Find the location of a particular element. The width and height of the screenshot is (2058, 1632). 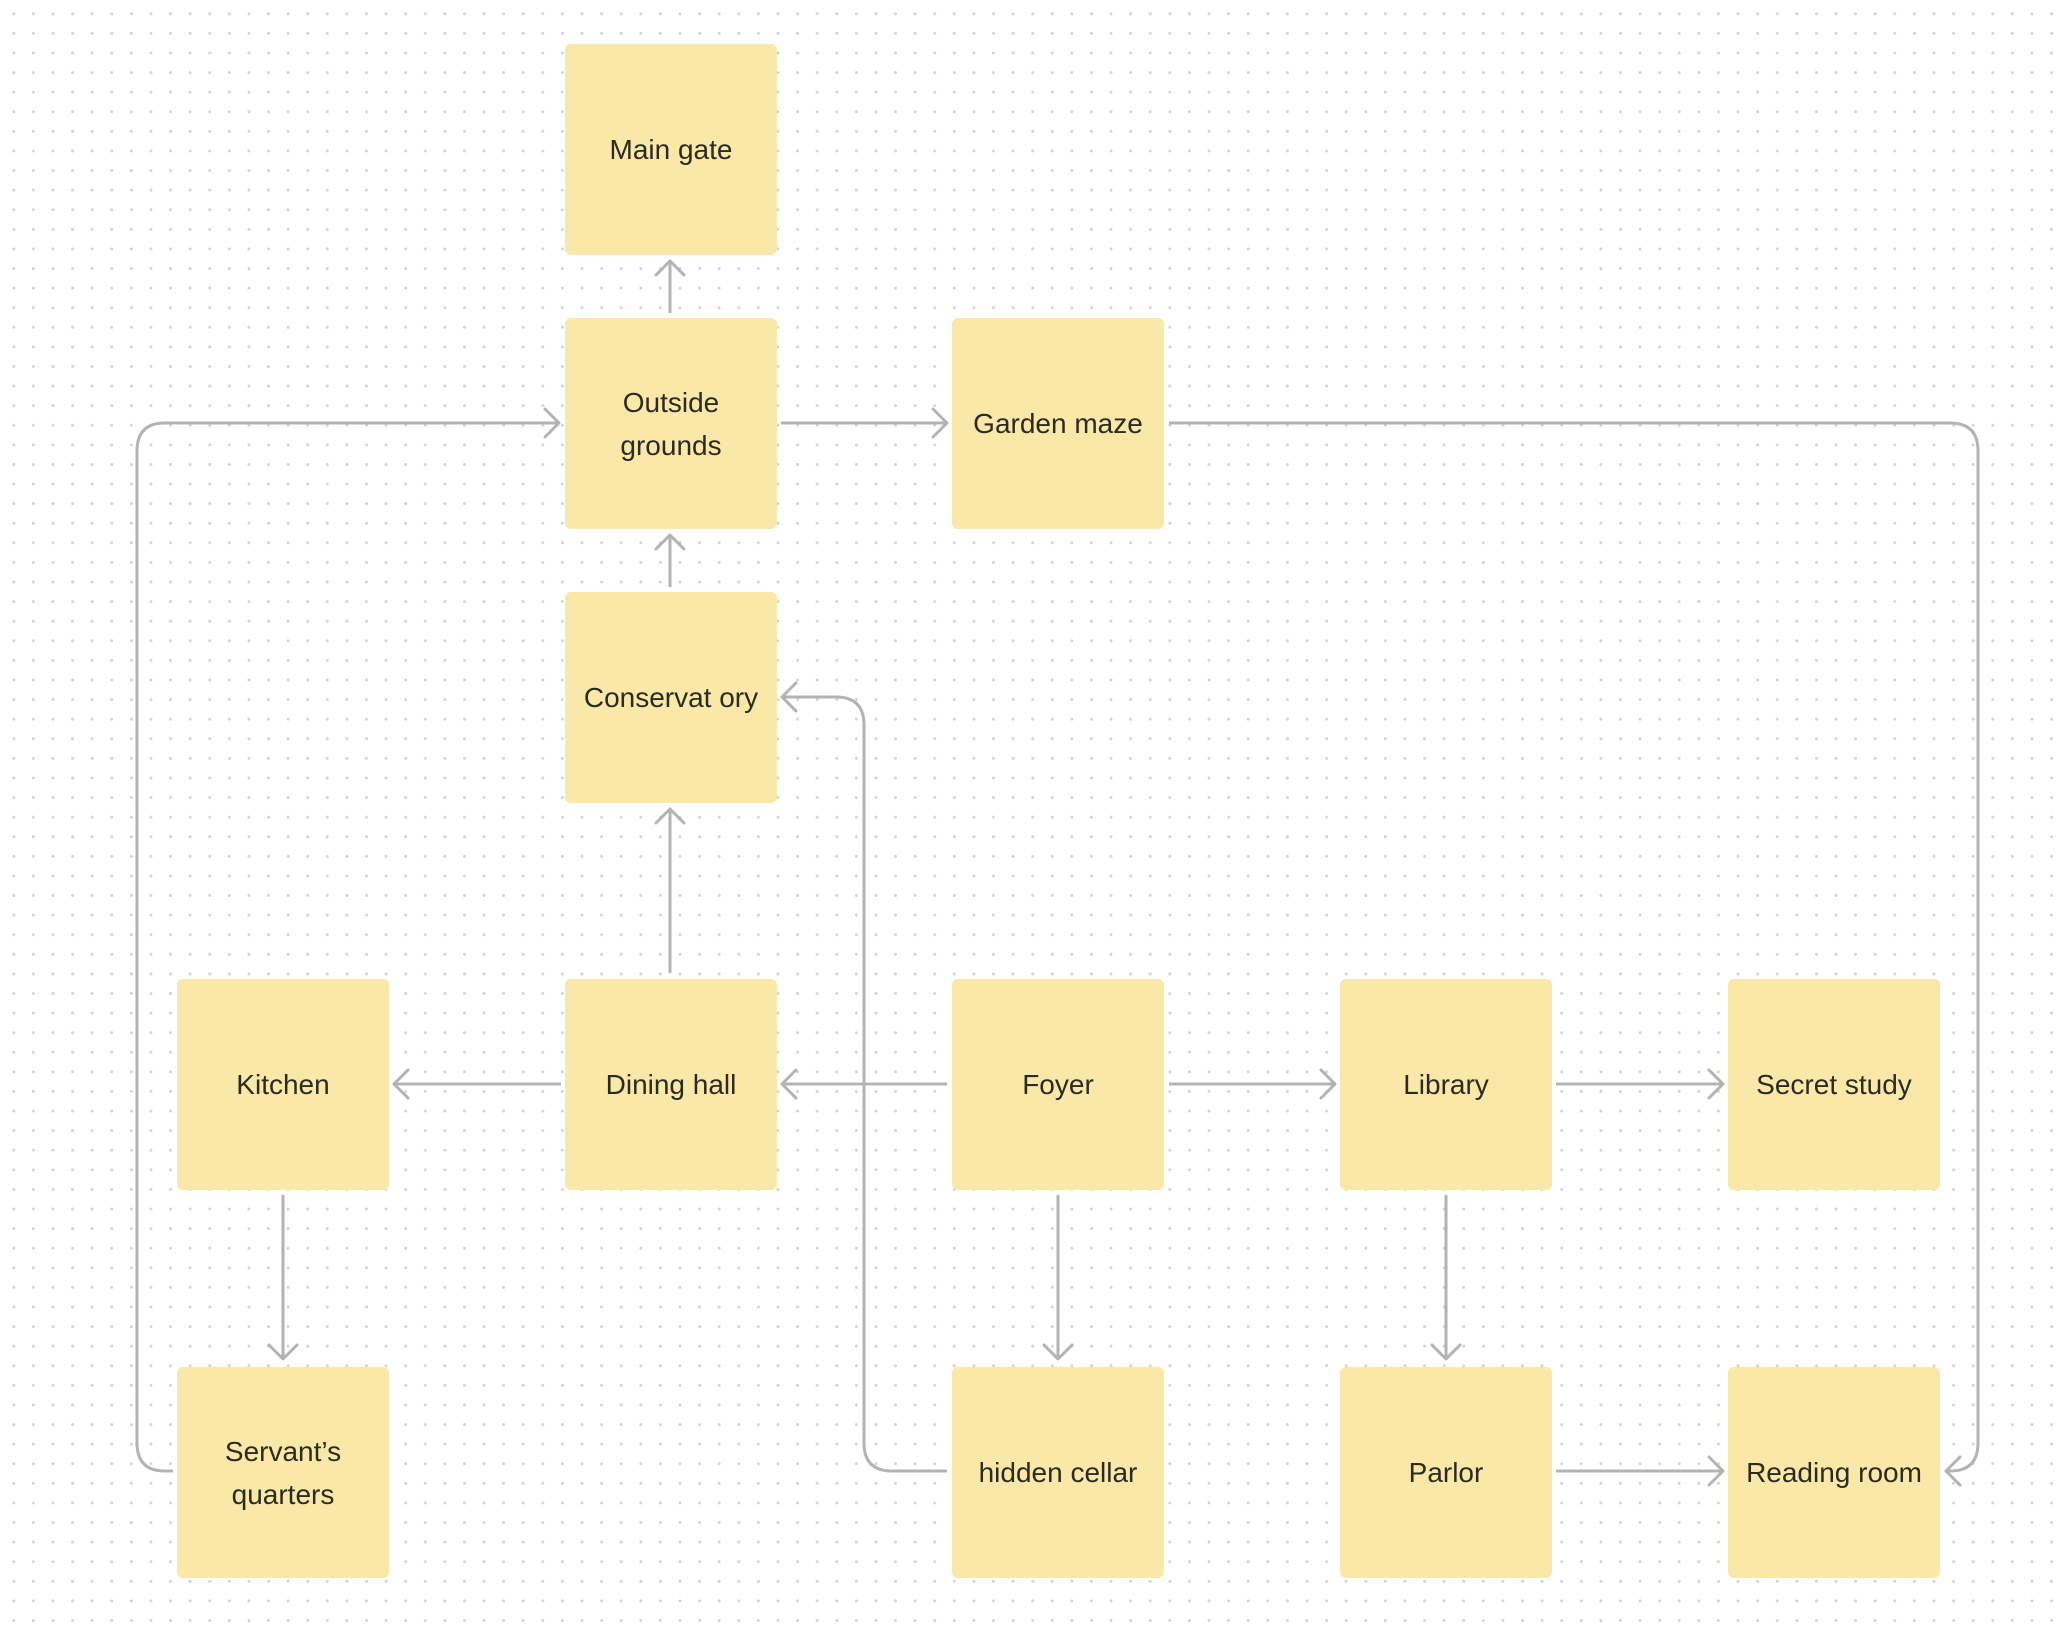

sticky-note-reading-room: Reading room is located at coordinates (1834, 1472).